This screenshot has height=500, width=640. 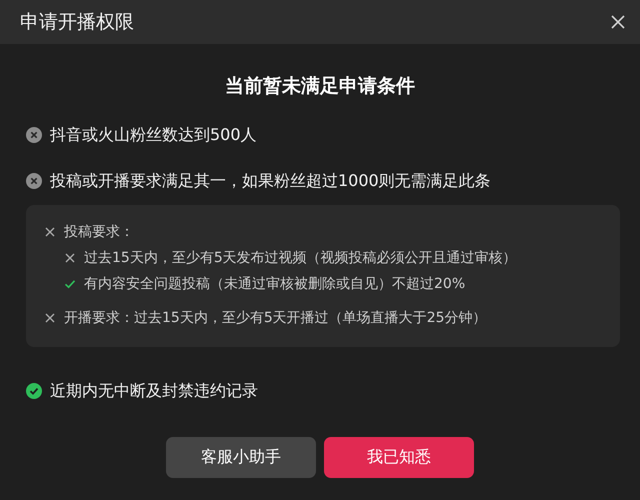 What do you see at coordinates (275, 284) in the screenshot?
I see `requirement-text: 有内容安全问题投稿（未通过审核被删除或自见）不超过20%` at bounding box center [275, 284].